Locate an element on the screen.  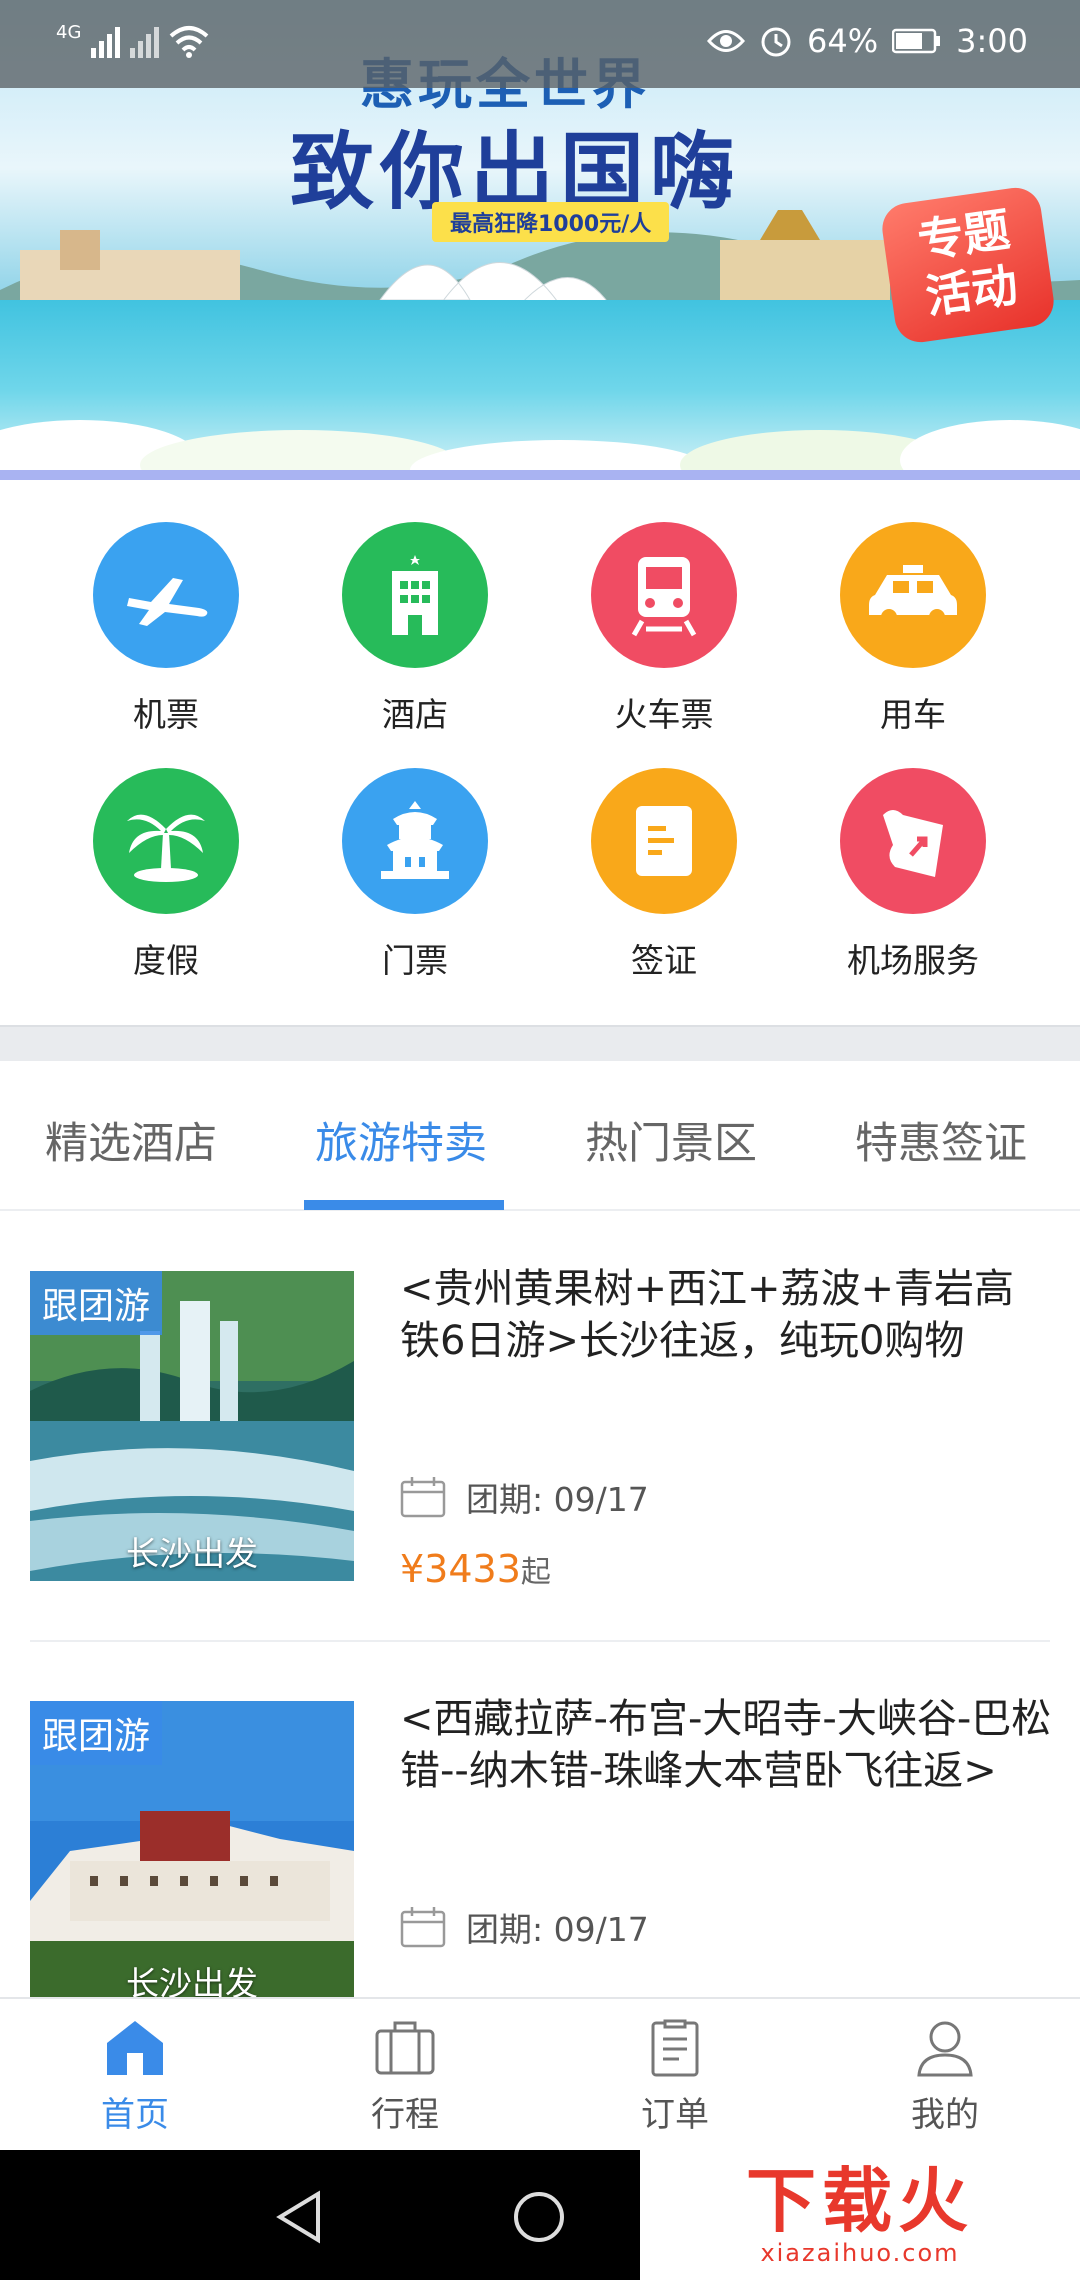
tab-selected-hotels: 精选酒店 is located at coordinates (131, 1140).